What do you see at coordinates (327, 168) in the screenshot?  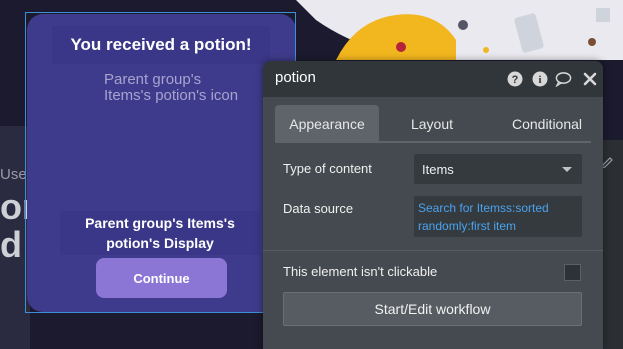 I see `type-of-content-label: Type of content` at bounding box center [327, 168].